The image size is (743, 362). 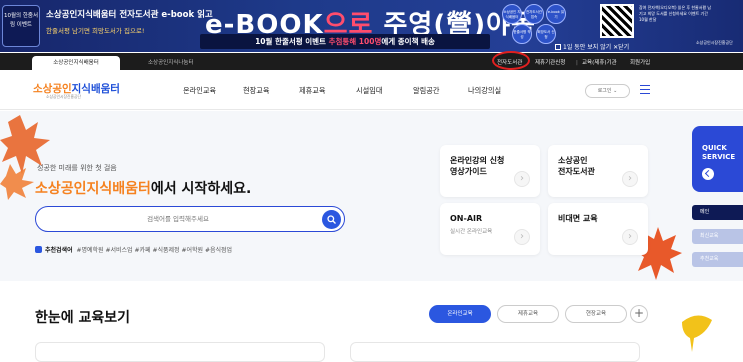 What do you see at coordinates (645, 89) in the screenshot?
I see `hamburger-menu-icon` at bounding box center [645, 89].